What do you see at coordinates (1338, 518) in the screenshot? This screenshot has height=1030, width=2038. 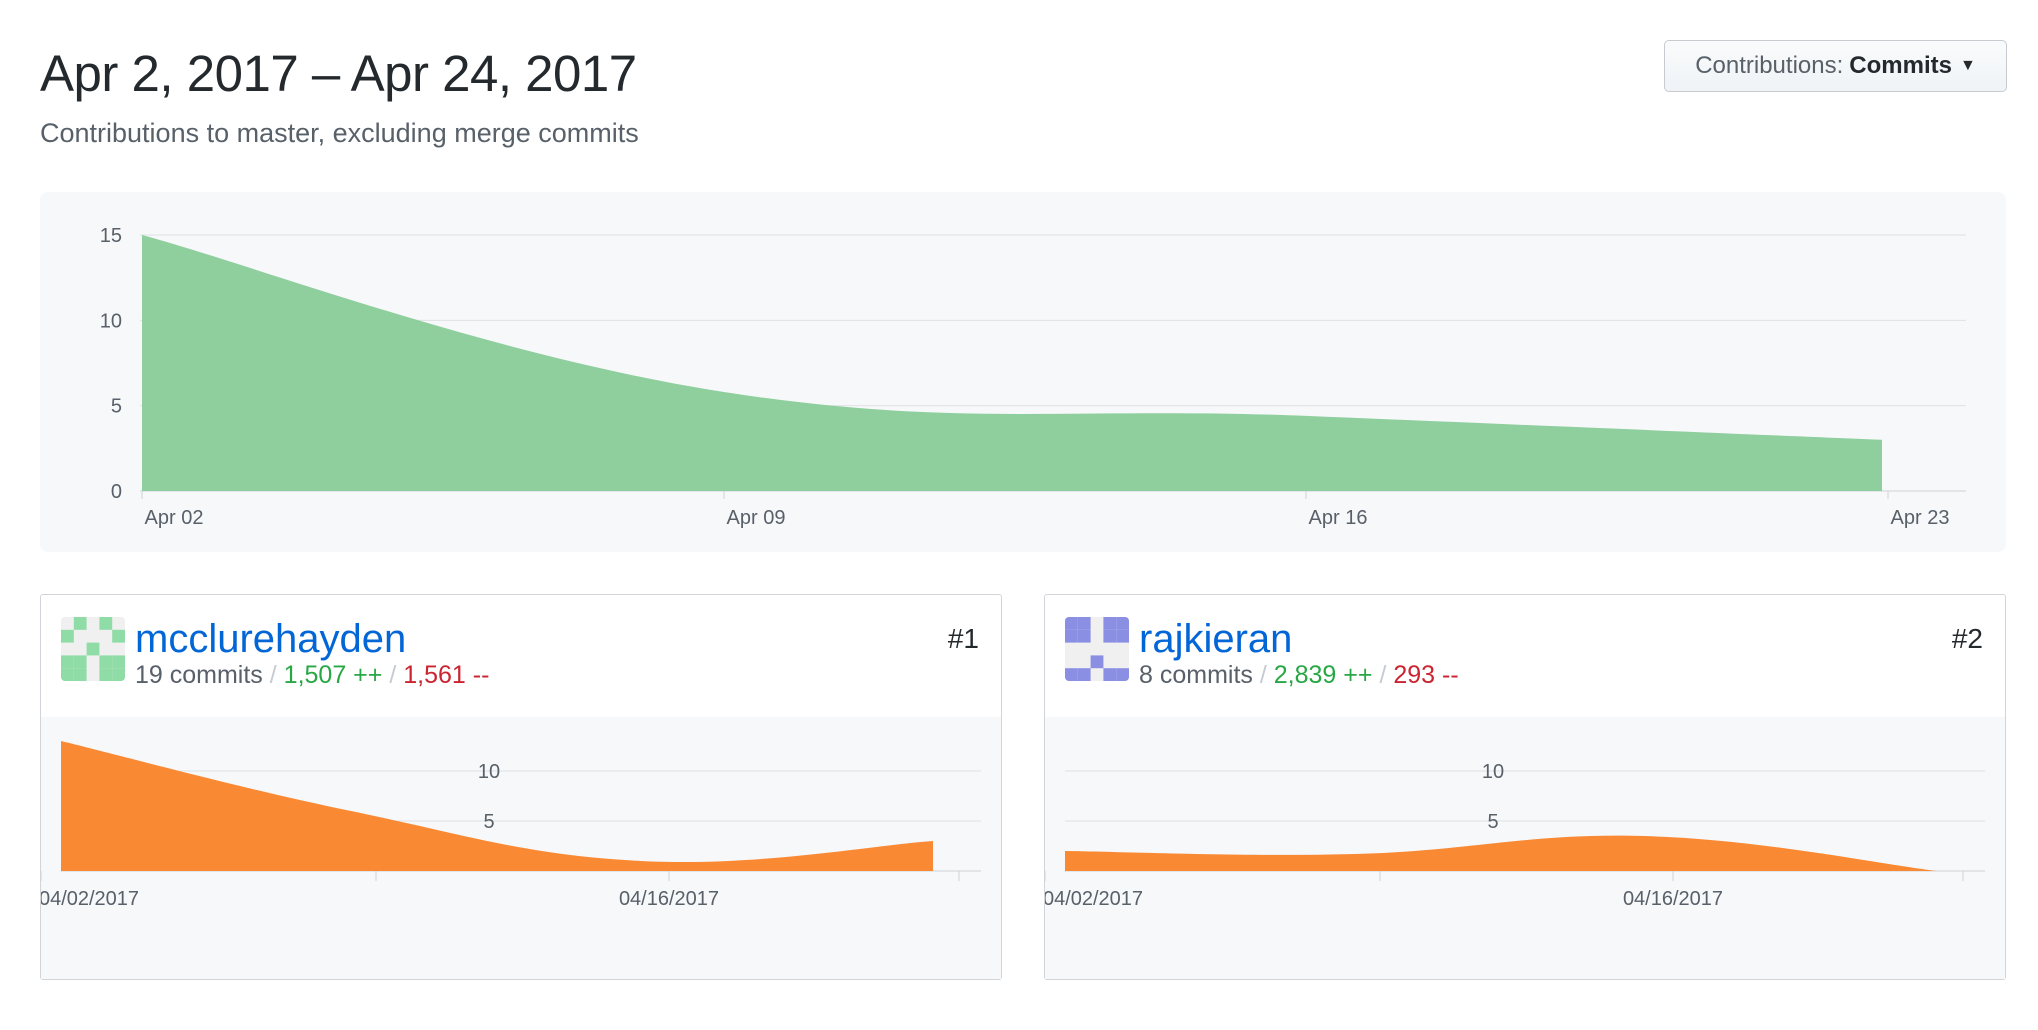 I see `x-tick-label: Apr 16` at bounding box center [1338, 518].